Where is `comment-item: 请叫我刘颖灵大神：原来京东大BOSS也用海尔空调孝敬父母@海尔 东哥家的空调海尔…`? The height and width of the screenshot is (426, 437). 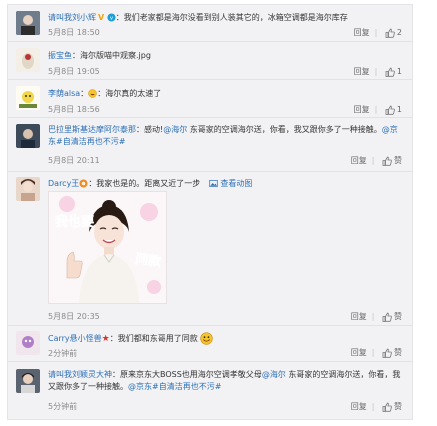
comment-item: 请叫我刘颖灵大神：原来京东大BOSS也用海尔空调孝敬父母@海尔 东哥家的空调海尔… is located at coordinates (210, 390).